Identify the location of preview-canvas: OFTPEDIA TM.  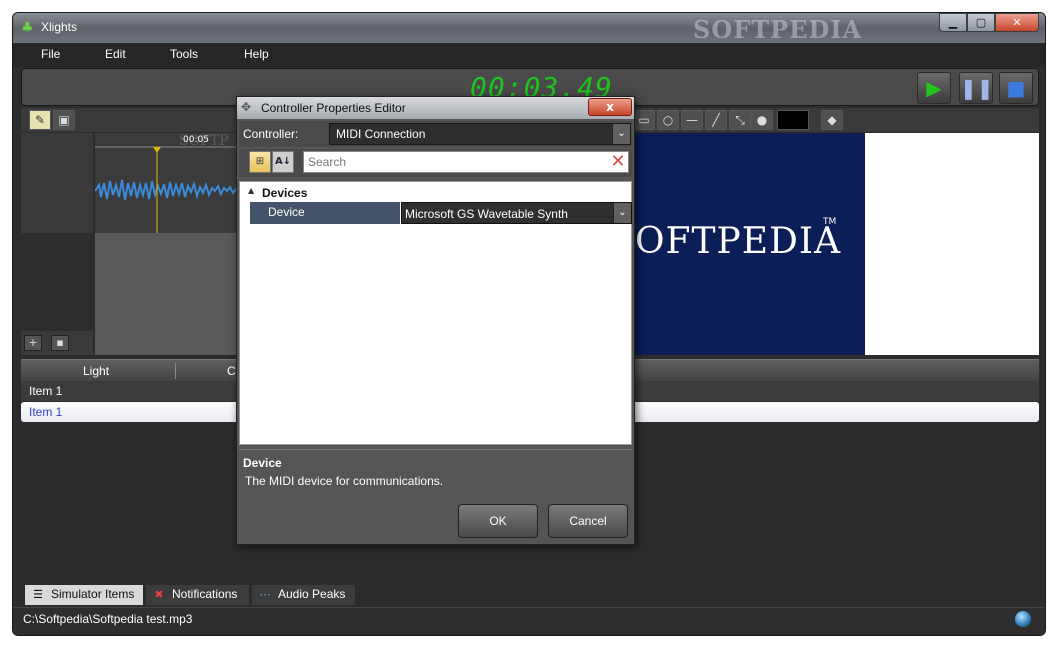
(837, 244).